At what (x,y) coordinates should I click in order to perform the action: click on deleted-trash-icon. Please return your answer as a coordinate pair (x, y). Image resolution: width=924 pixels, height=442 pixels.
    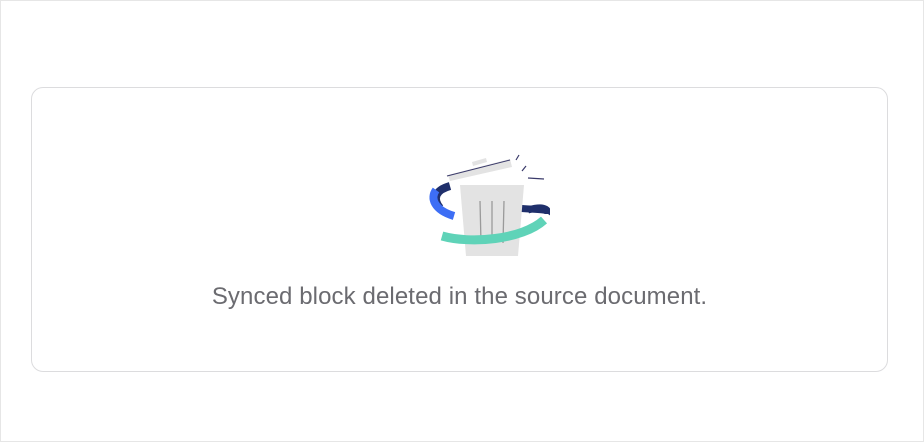
    Looking at the image, I should click on (489, 205).